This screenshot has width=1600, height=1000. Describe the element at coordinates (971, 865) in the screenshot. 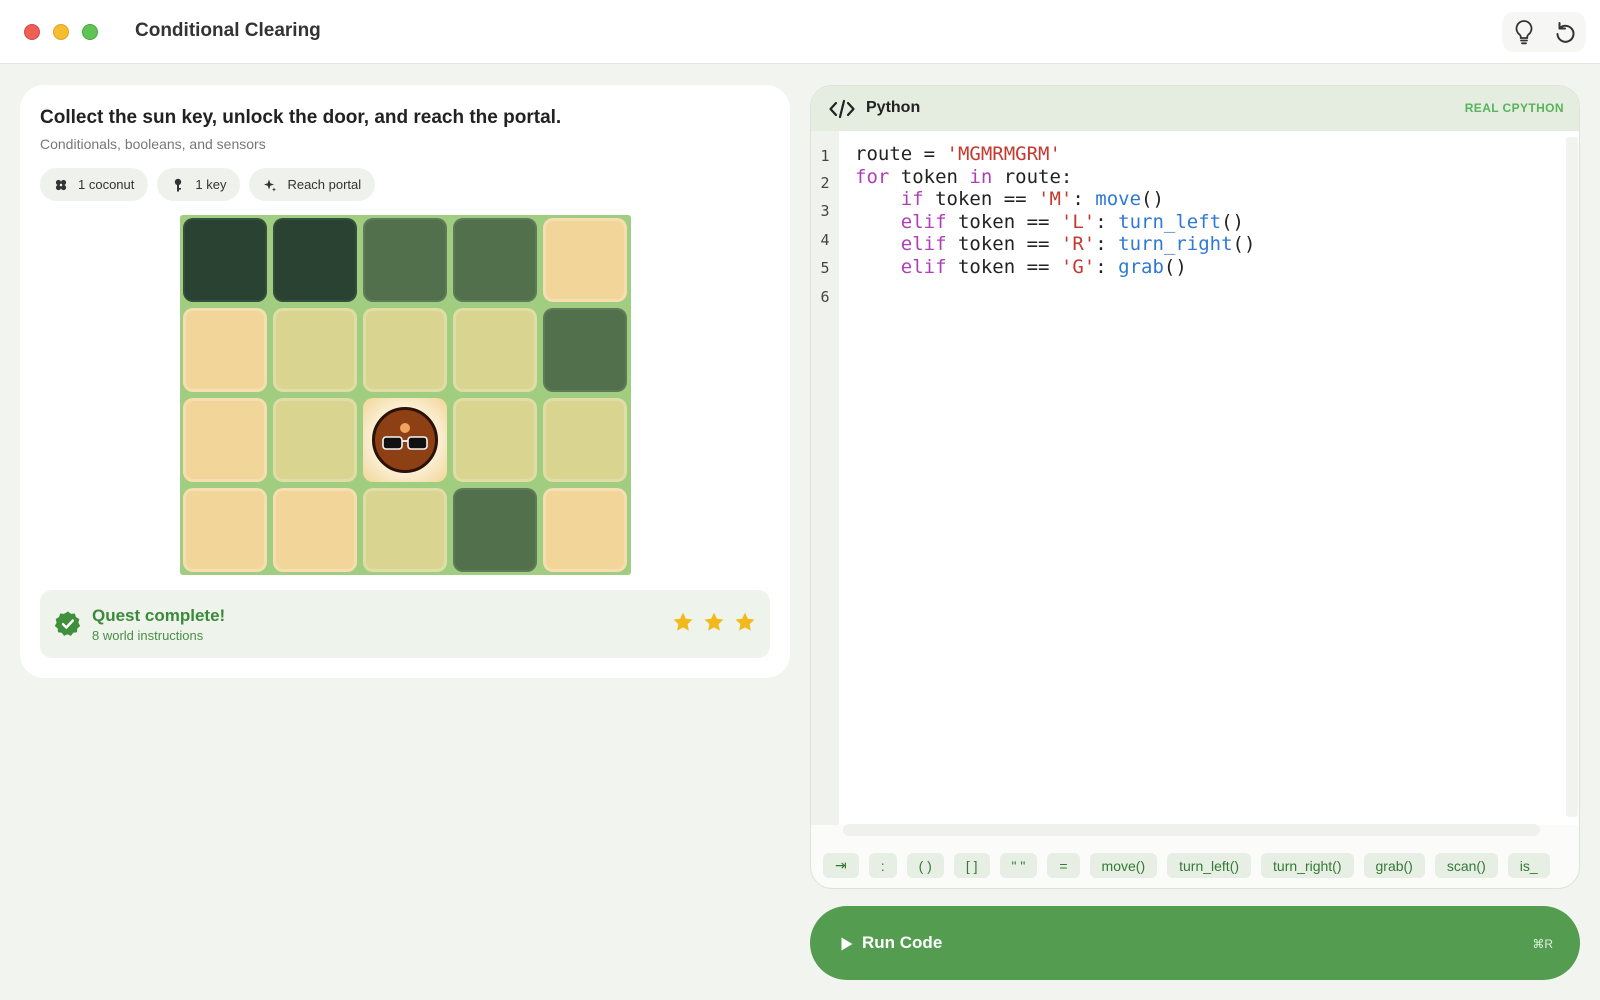

I see `snippet-brackets: [ ]` at that location.